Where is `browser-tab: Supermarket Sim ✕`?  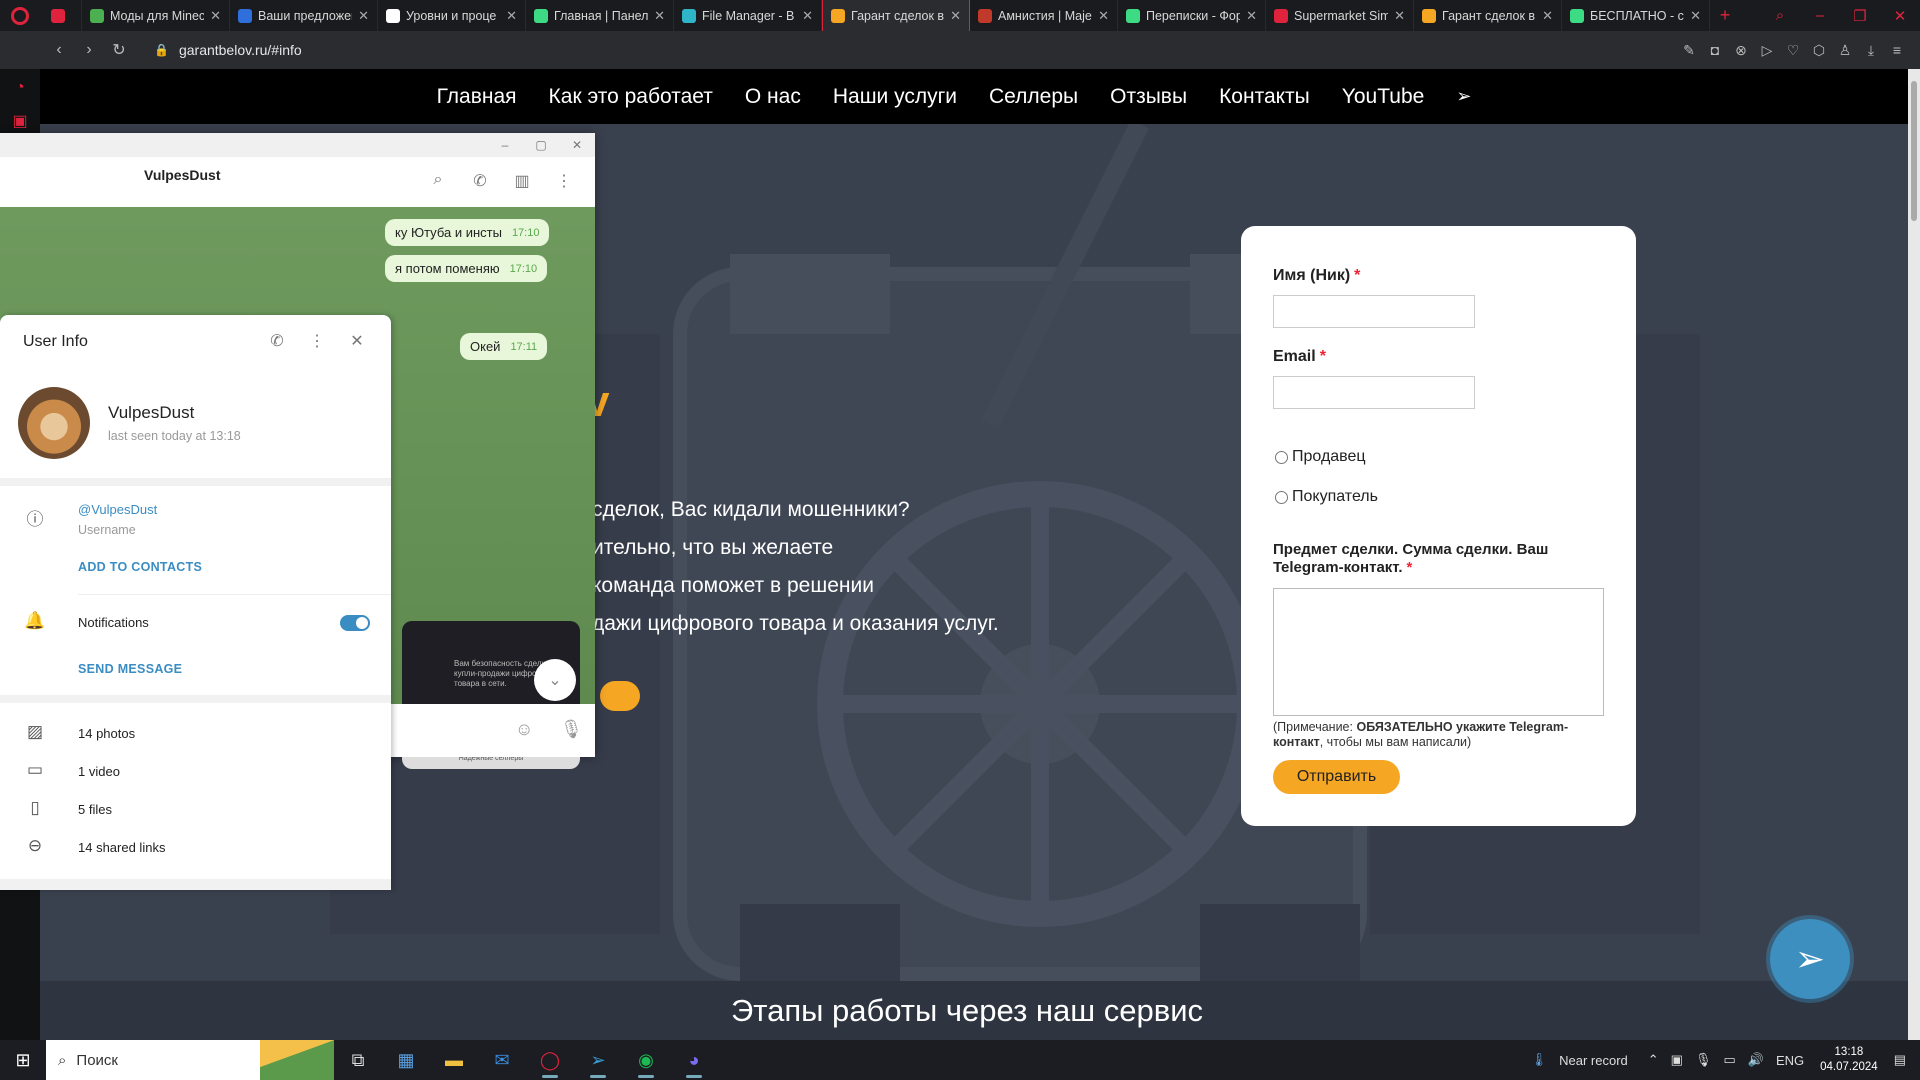 browser-tab: Supermarket Sim ✕ is located at coordinates (1340, 15).